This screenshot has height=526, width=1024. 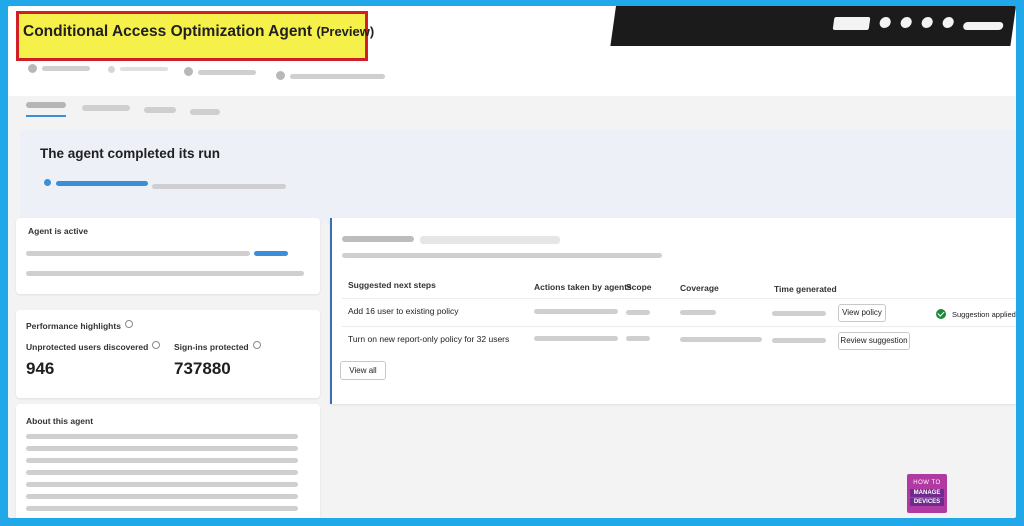 I want to click on top-bar-search, so click(x=851, y=23).